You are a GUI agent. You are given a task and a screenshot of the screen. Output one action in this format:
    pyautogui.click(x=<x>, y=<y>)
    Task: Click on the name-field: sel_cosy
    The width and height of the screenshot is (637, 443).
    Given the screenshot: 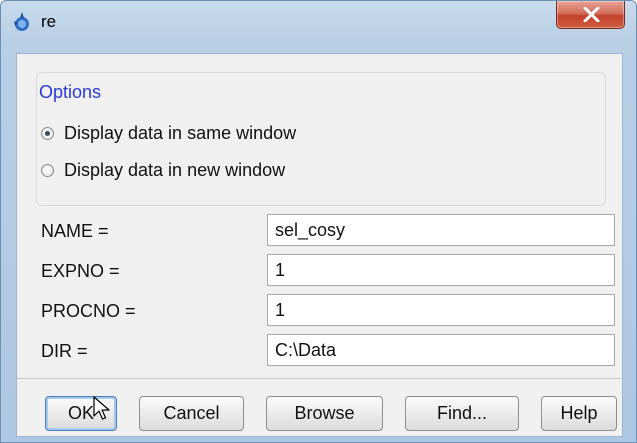 What is the action you would take?
    pyautogui.click(x=441, y=230)
    